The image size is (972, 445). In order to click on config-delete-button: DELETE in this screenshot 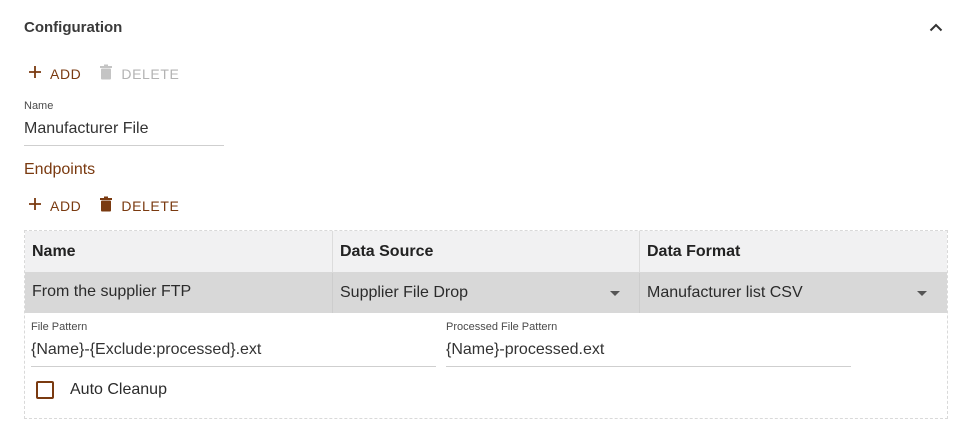, I will do `click(139, 73)`.